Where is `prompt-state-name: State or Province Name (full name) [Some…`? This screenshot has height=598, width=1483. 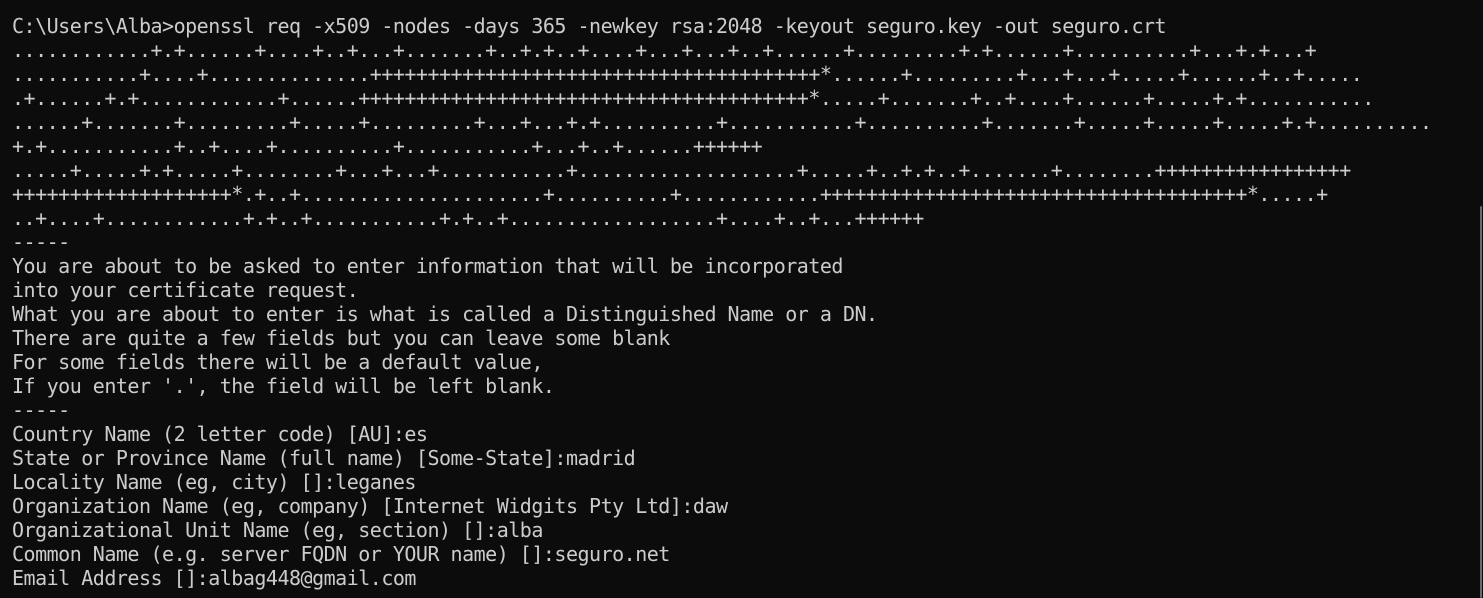 prompt-state-name: State or Province Name (full name) [Some… is located at coordinates (324, 458).